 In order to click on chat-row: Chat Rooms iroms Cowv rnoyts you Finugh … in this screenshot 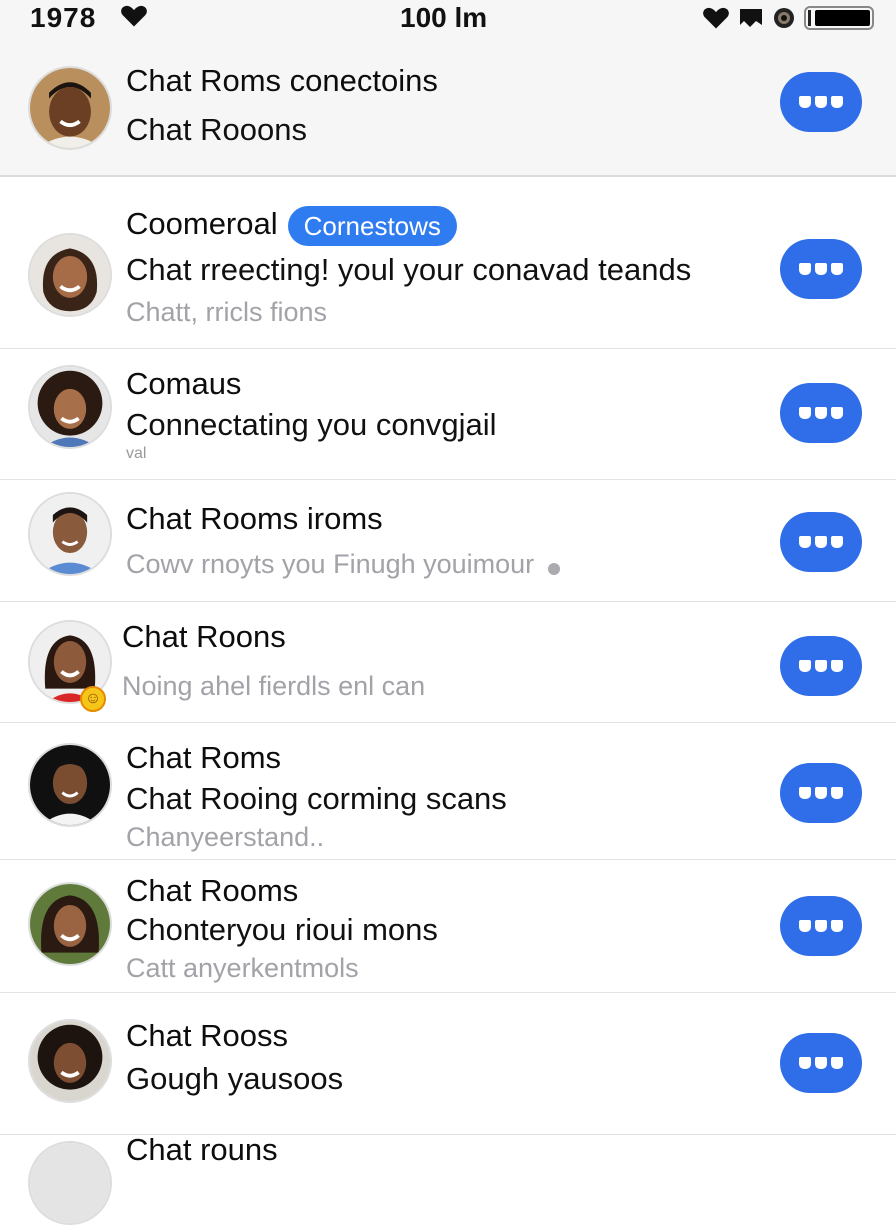, I will do `click(448, 541)`.